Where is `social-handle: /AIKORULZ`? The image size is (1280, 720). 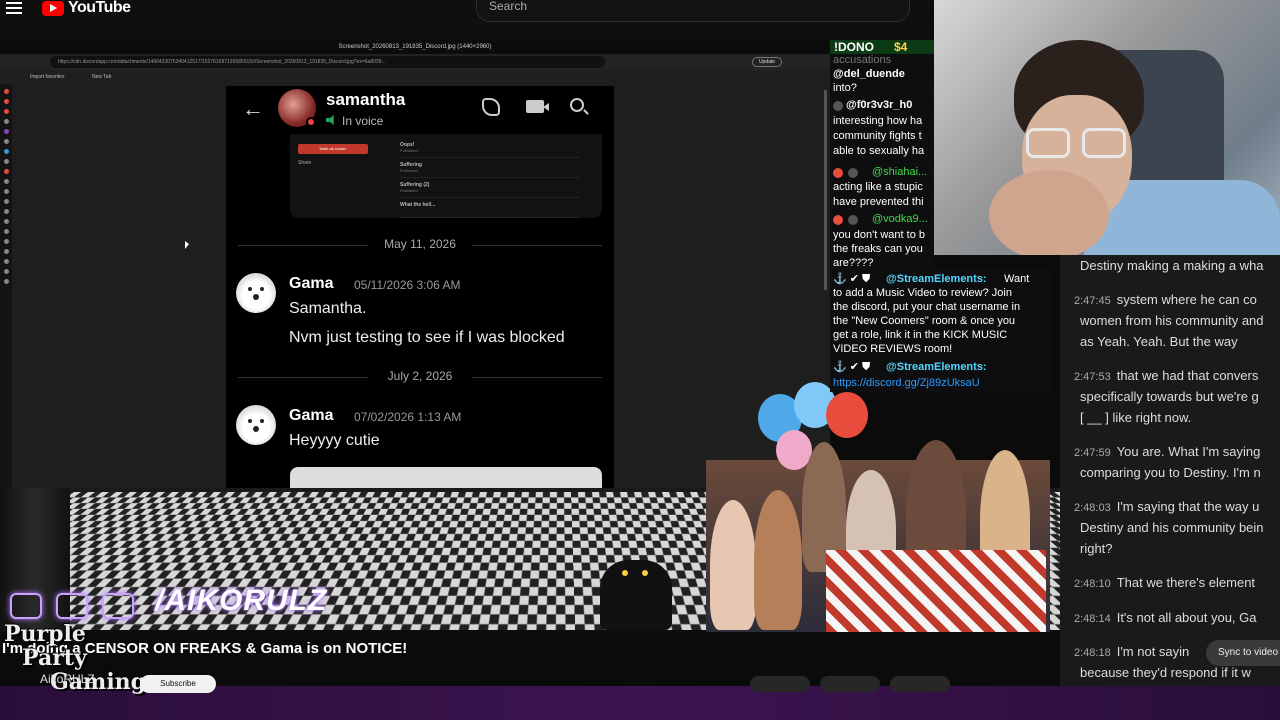
social-handle: /AIKORULZ is located at coordinates (241, 600).